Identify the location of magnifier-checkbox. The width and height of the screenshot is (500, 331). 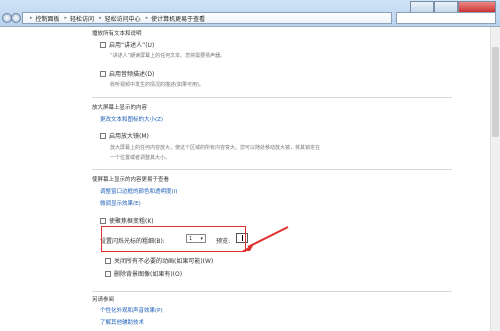
(103, 135).